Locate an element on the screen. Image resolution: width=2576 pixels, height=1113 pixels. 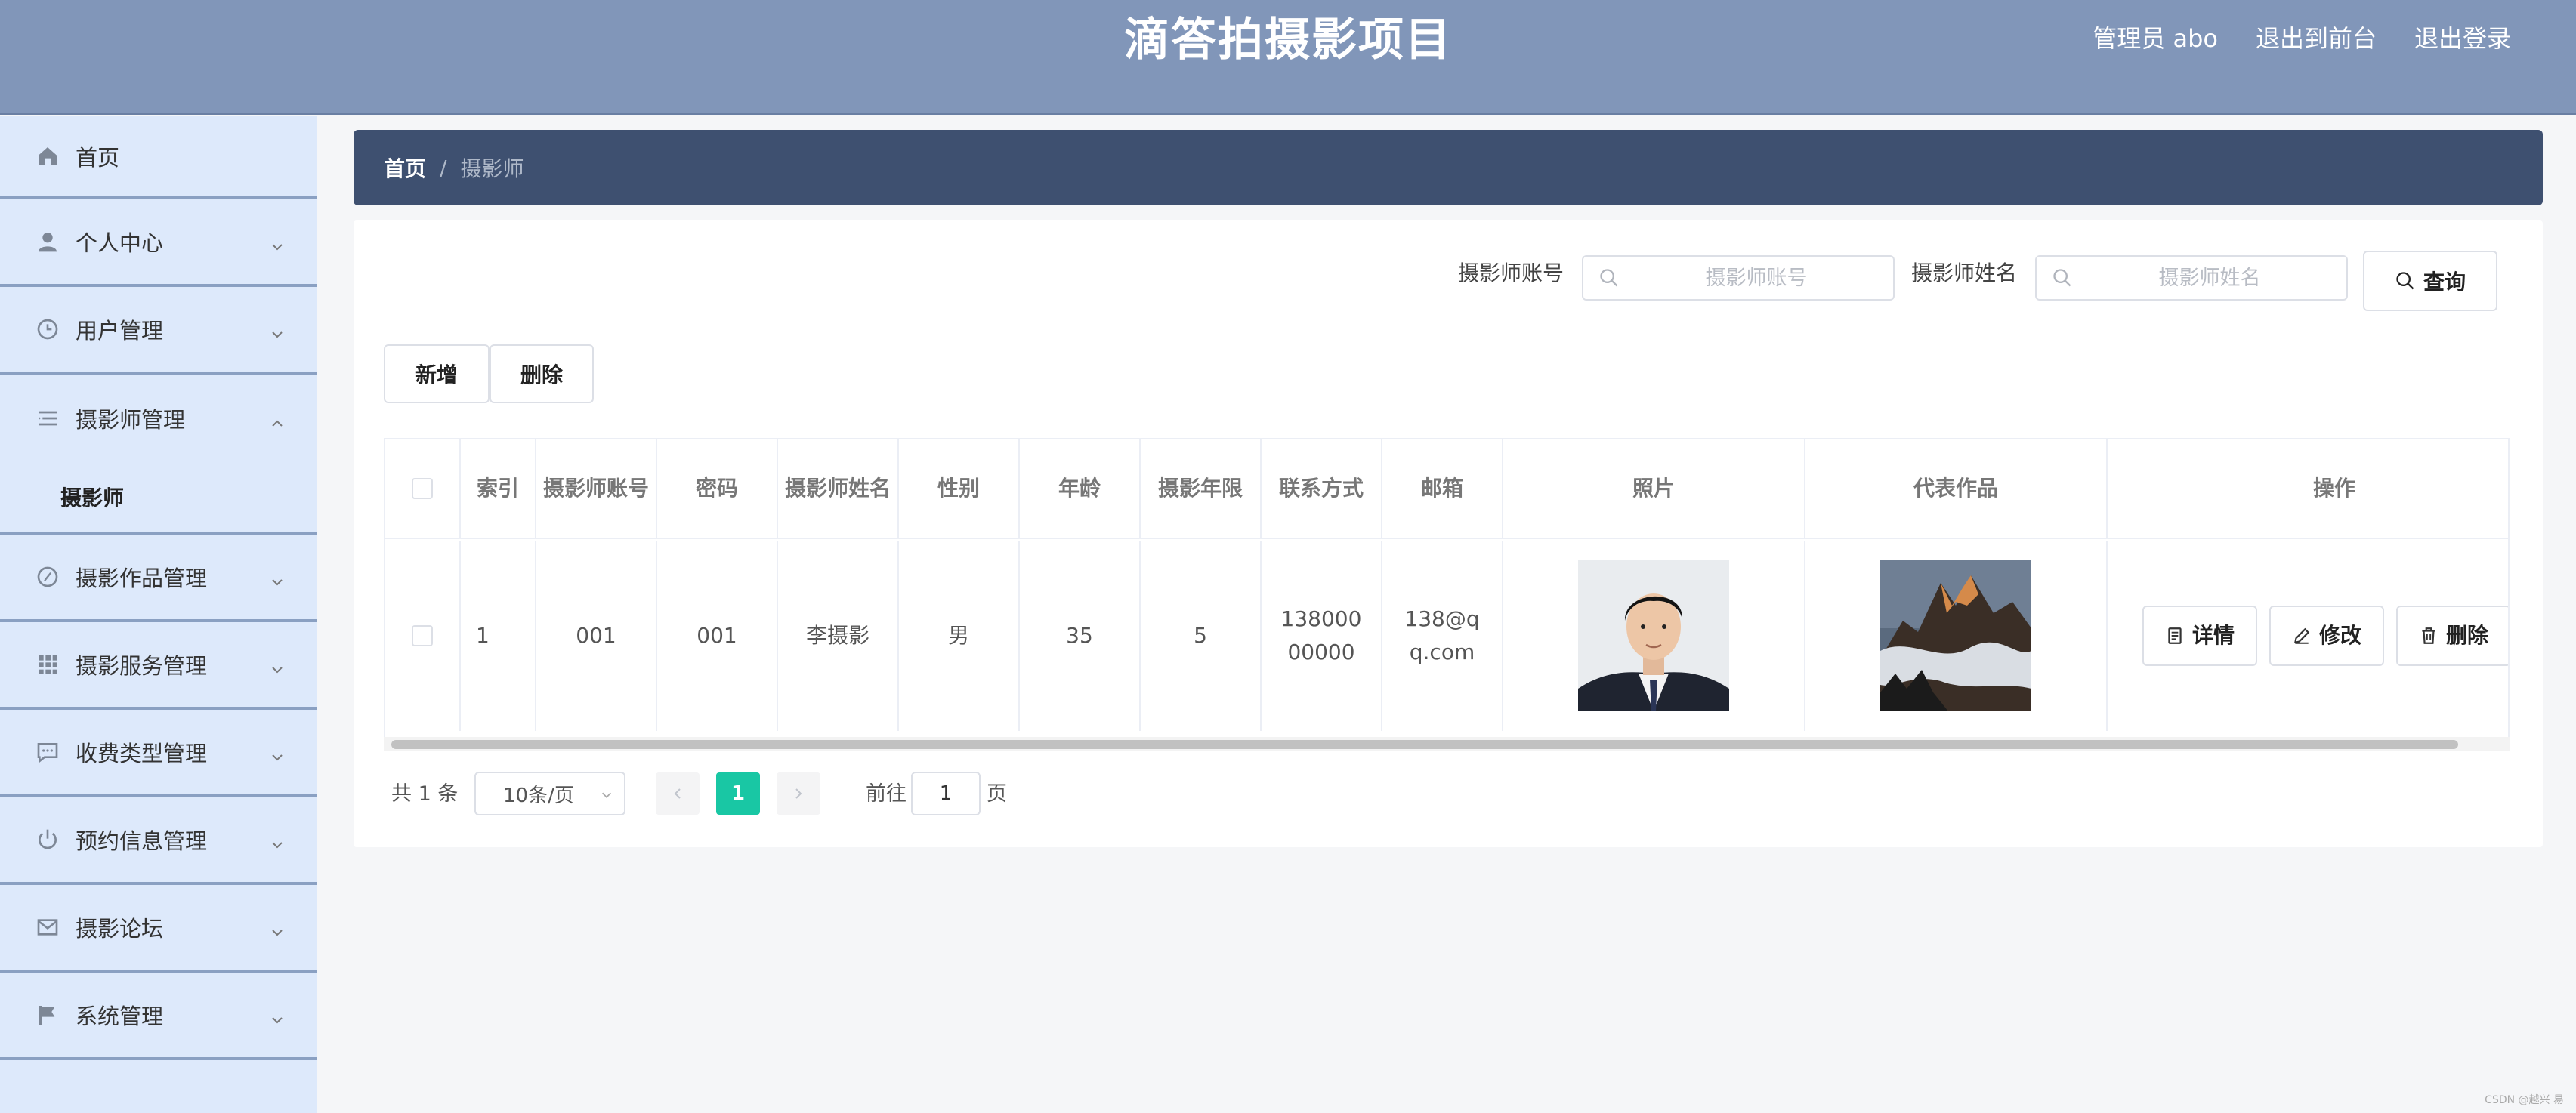
add-button: 新增 is located at coordinates (437, 373).